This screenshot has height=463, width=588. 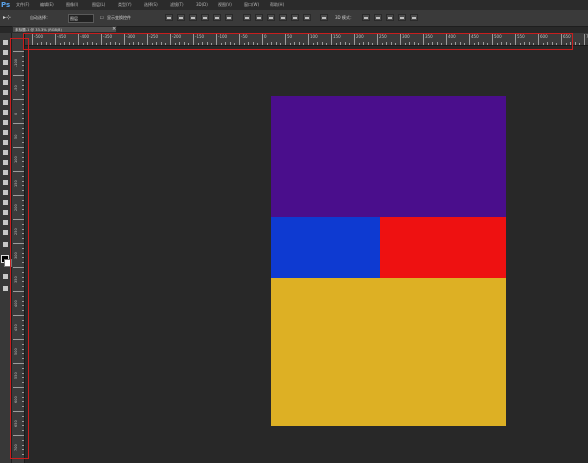 I want to click on mode-3d-label: 3D 模式：, so click(x=344, y=17).